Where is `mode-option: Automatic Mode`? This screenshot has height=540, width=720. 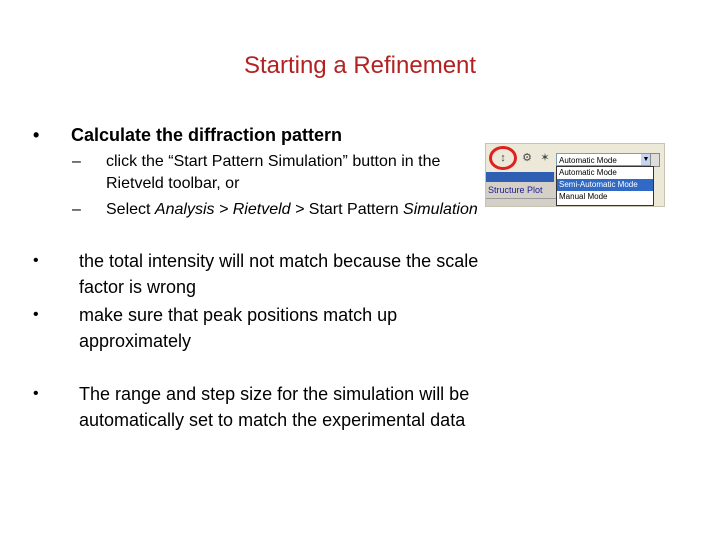
mode-option: Automatic Mode is located at coordinates (605, 173).